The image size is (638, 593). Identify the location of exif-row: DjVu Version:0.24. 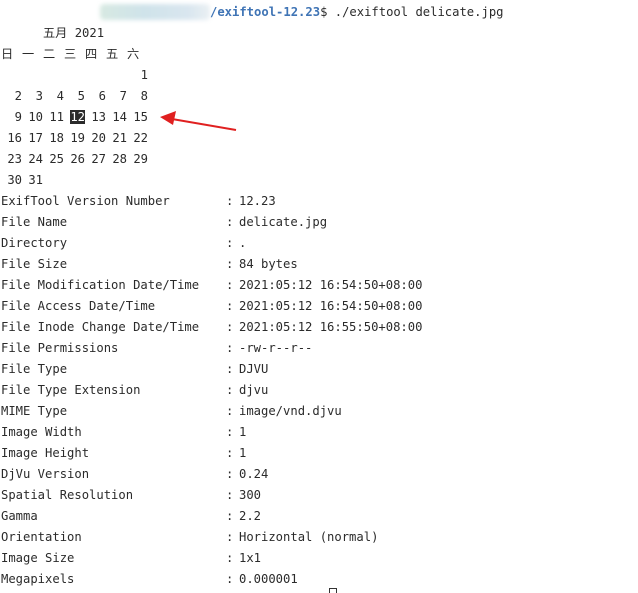
(134, 474).